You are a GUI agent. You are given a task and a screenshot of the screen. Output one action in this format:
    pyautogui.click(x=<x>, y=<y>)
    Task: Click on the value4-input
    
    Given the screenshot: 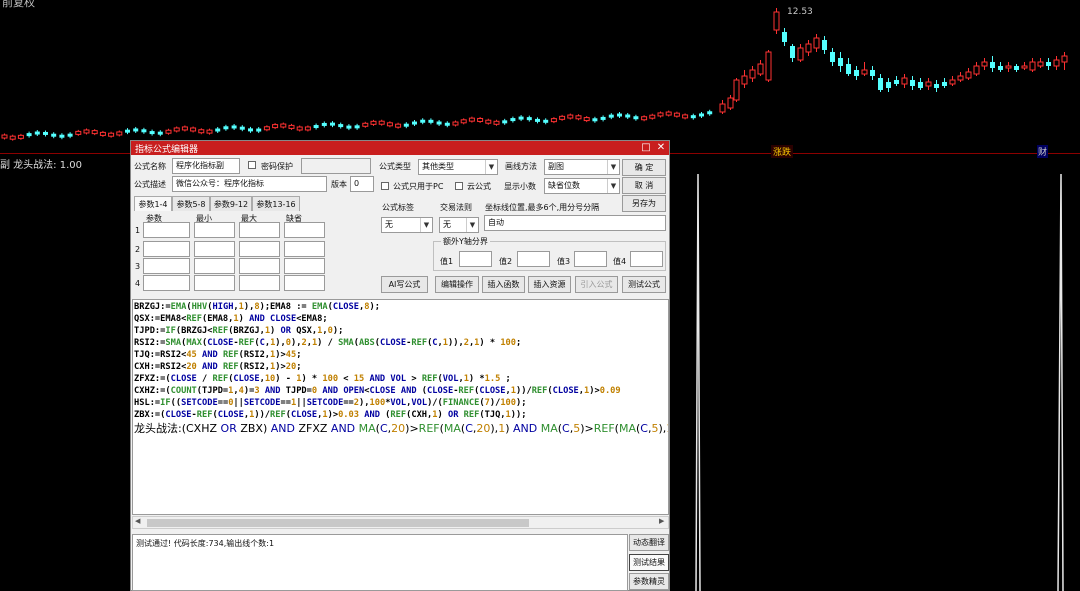 What is the action you would take?
    pyautogui.click(x=646, y=259)
    